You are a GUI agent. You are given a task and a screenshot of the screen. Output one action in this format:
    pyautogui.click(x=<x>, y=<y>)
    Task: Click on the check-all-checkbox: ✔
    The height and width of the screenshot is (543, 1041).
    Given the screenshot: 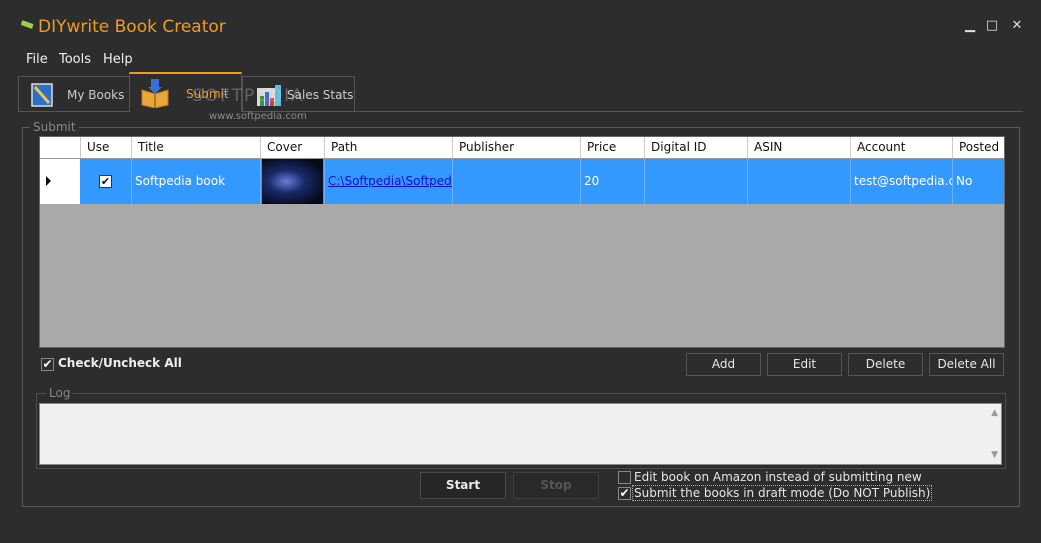 What is the action you would take?
    pyautogui.click(x=47, y=364)
    